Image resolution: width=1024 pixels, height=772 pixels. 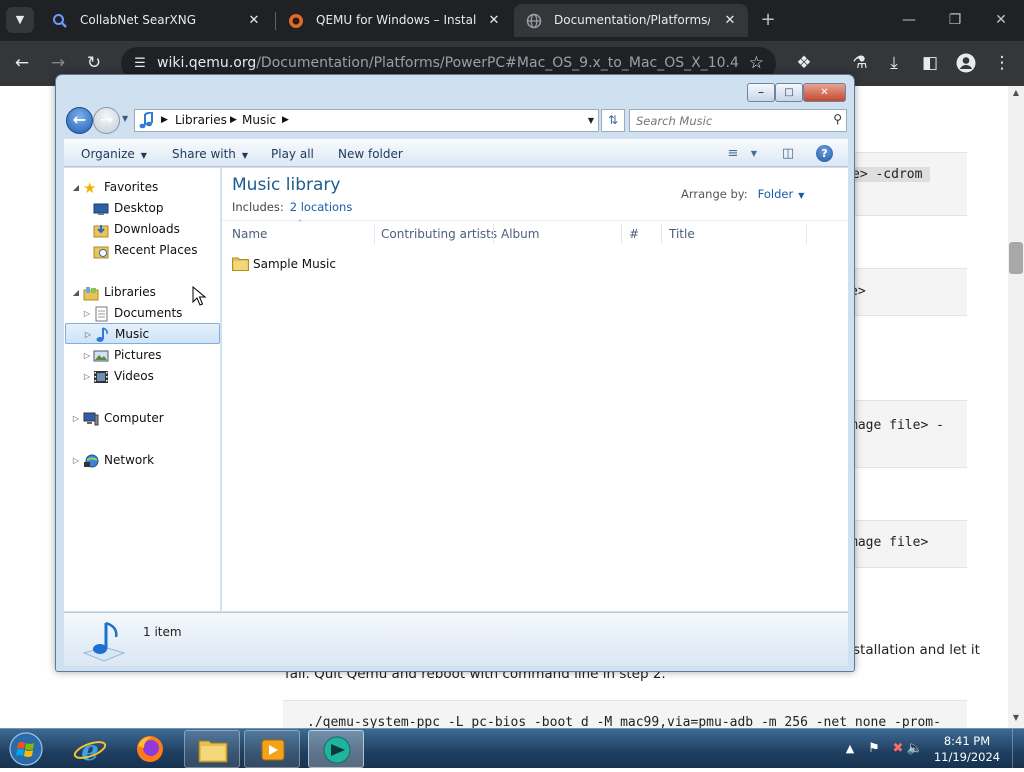 What do you see at coordinates (439, 234) in the screenshot?
I see `column-header-contributing-artists: Contributing artists` at bounding box center [439, 234].